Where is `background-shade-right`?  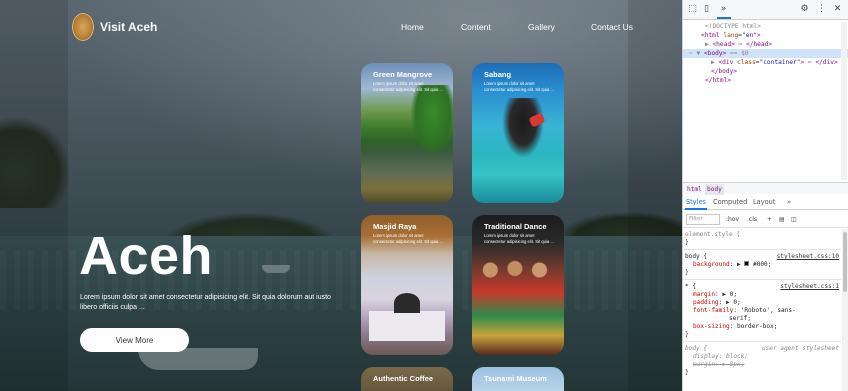 background-shade-right is located at coordinates (655, 195).